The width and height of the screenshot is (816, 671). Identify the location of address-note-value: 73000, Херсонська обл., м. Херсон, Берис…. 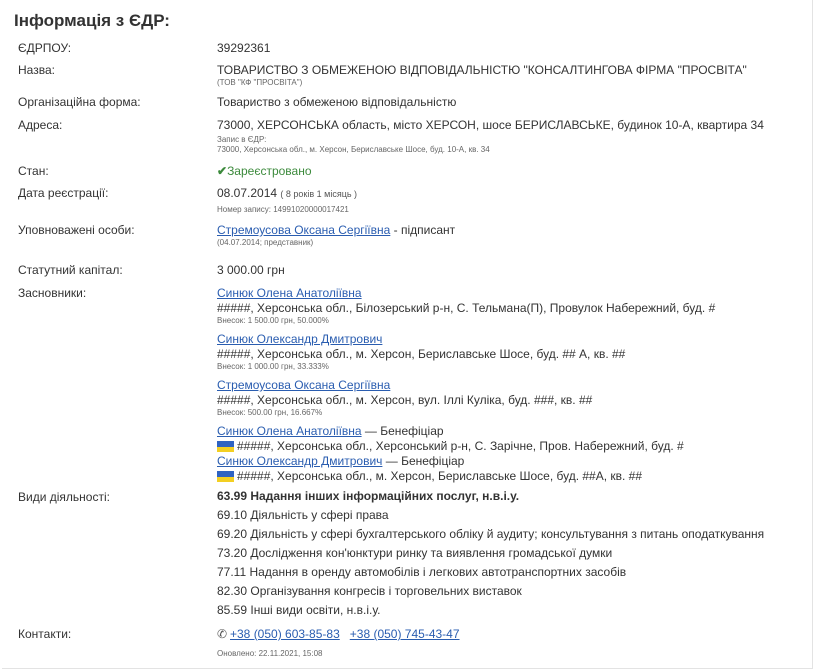
(353, 149).